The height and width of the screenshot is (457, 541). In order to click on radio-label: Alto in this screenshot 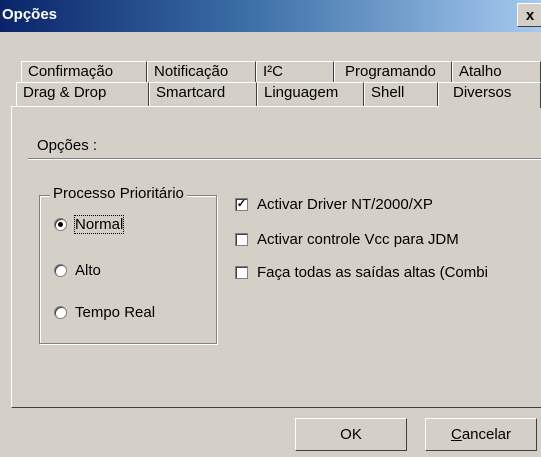, I will do `click(88, 270)`.